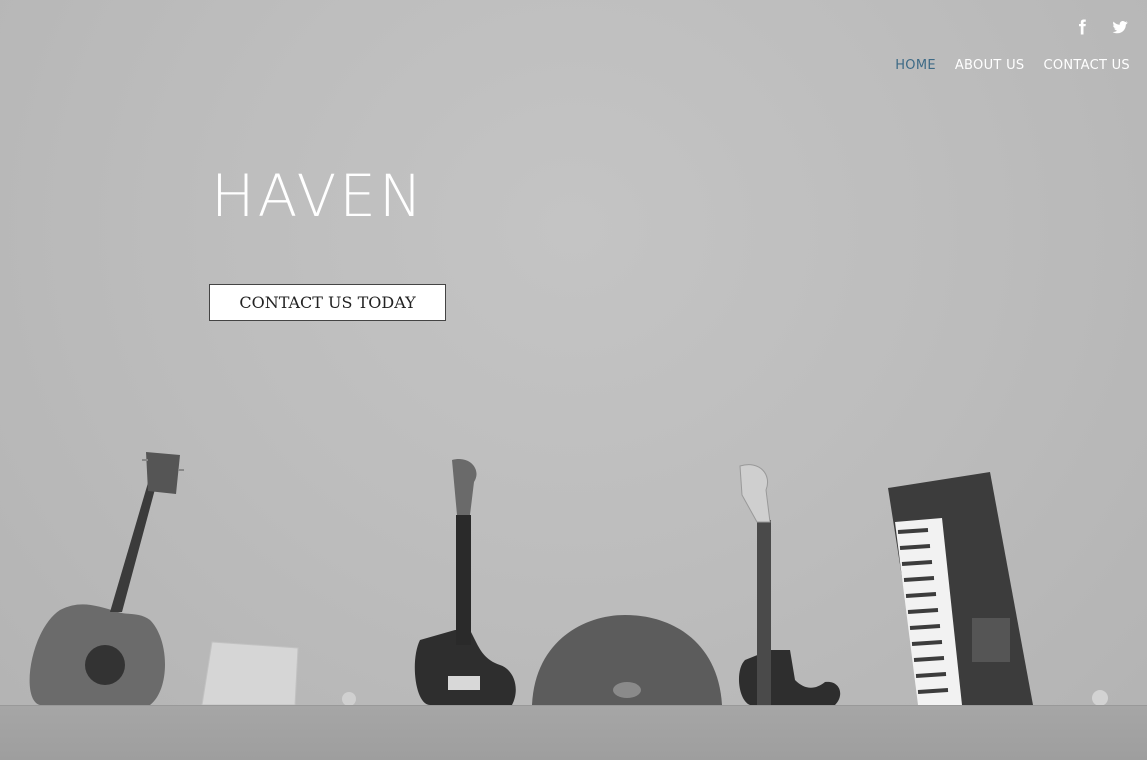 The width and height of the screenshot is (1147, 760). Describe the element at coordinates (327, 302) in the screenshot. I see `contact-us-today-button: CONTACT US TODAY` at that location.